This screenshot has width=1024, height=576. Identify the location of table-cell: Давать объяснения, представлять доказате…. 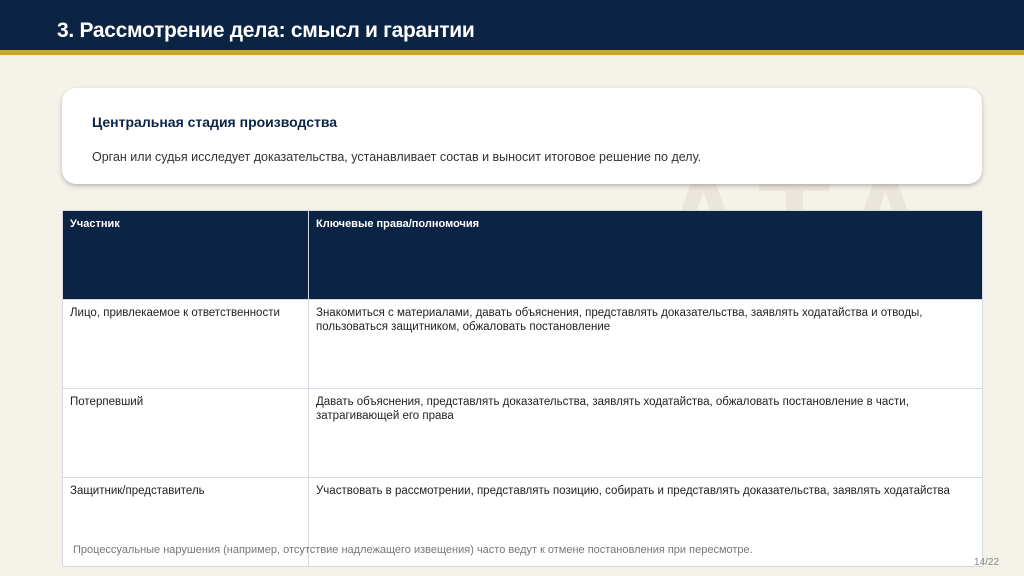
(645, 433).